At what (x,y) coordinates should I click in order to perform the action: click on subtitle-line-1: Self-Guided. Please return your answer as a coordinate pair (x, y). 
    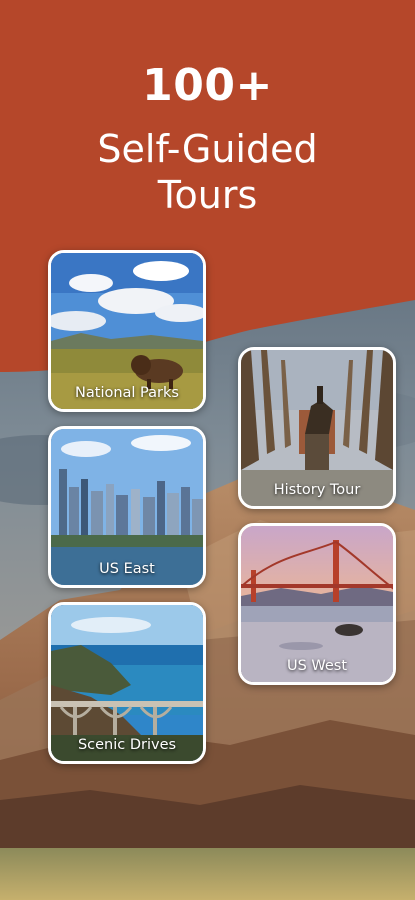
    Looking at the image, I should click on (207, 149).